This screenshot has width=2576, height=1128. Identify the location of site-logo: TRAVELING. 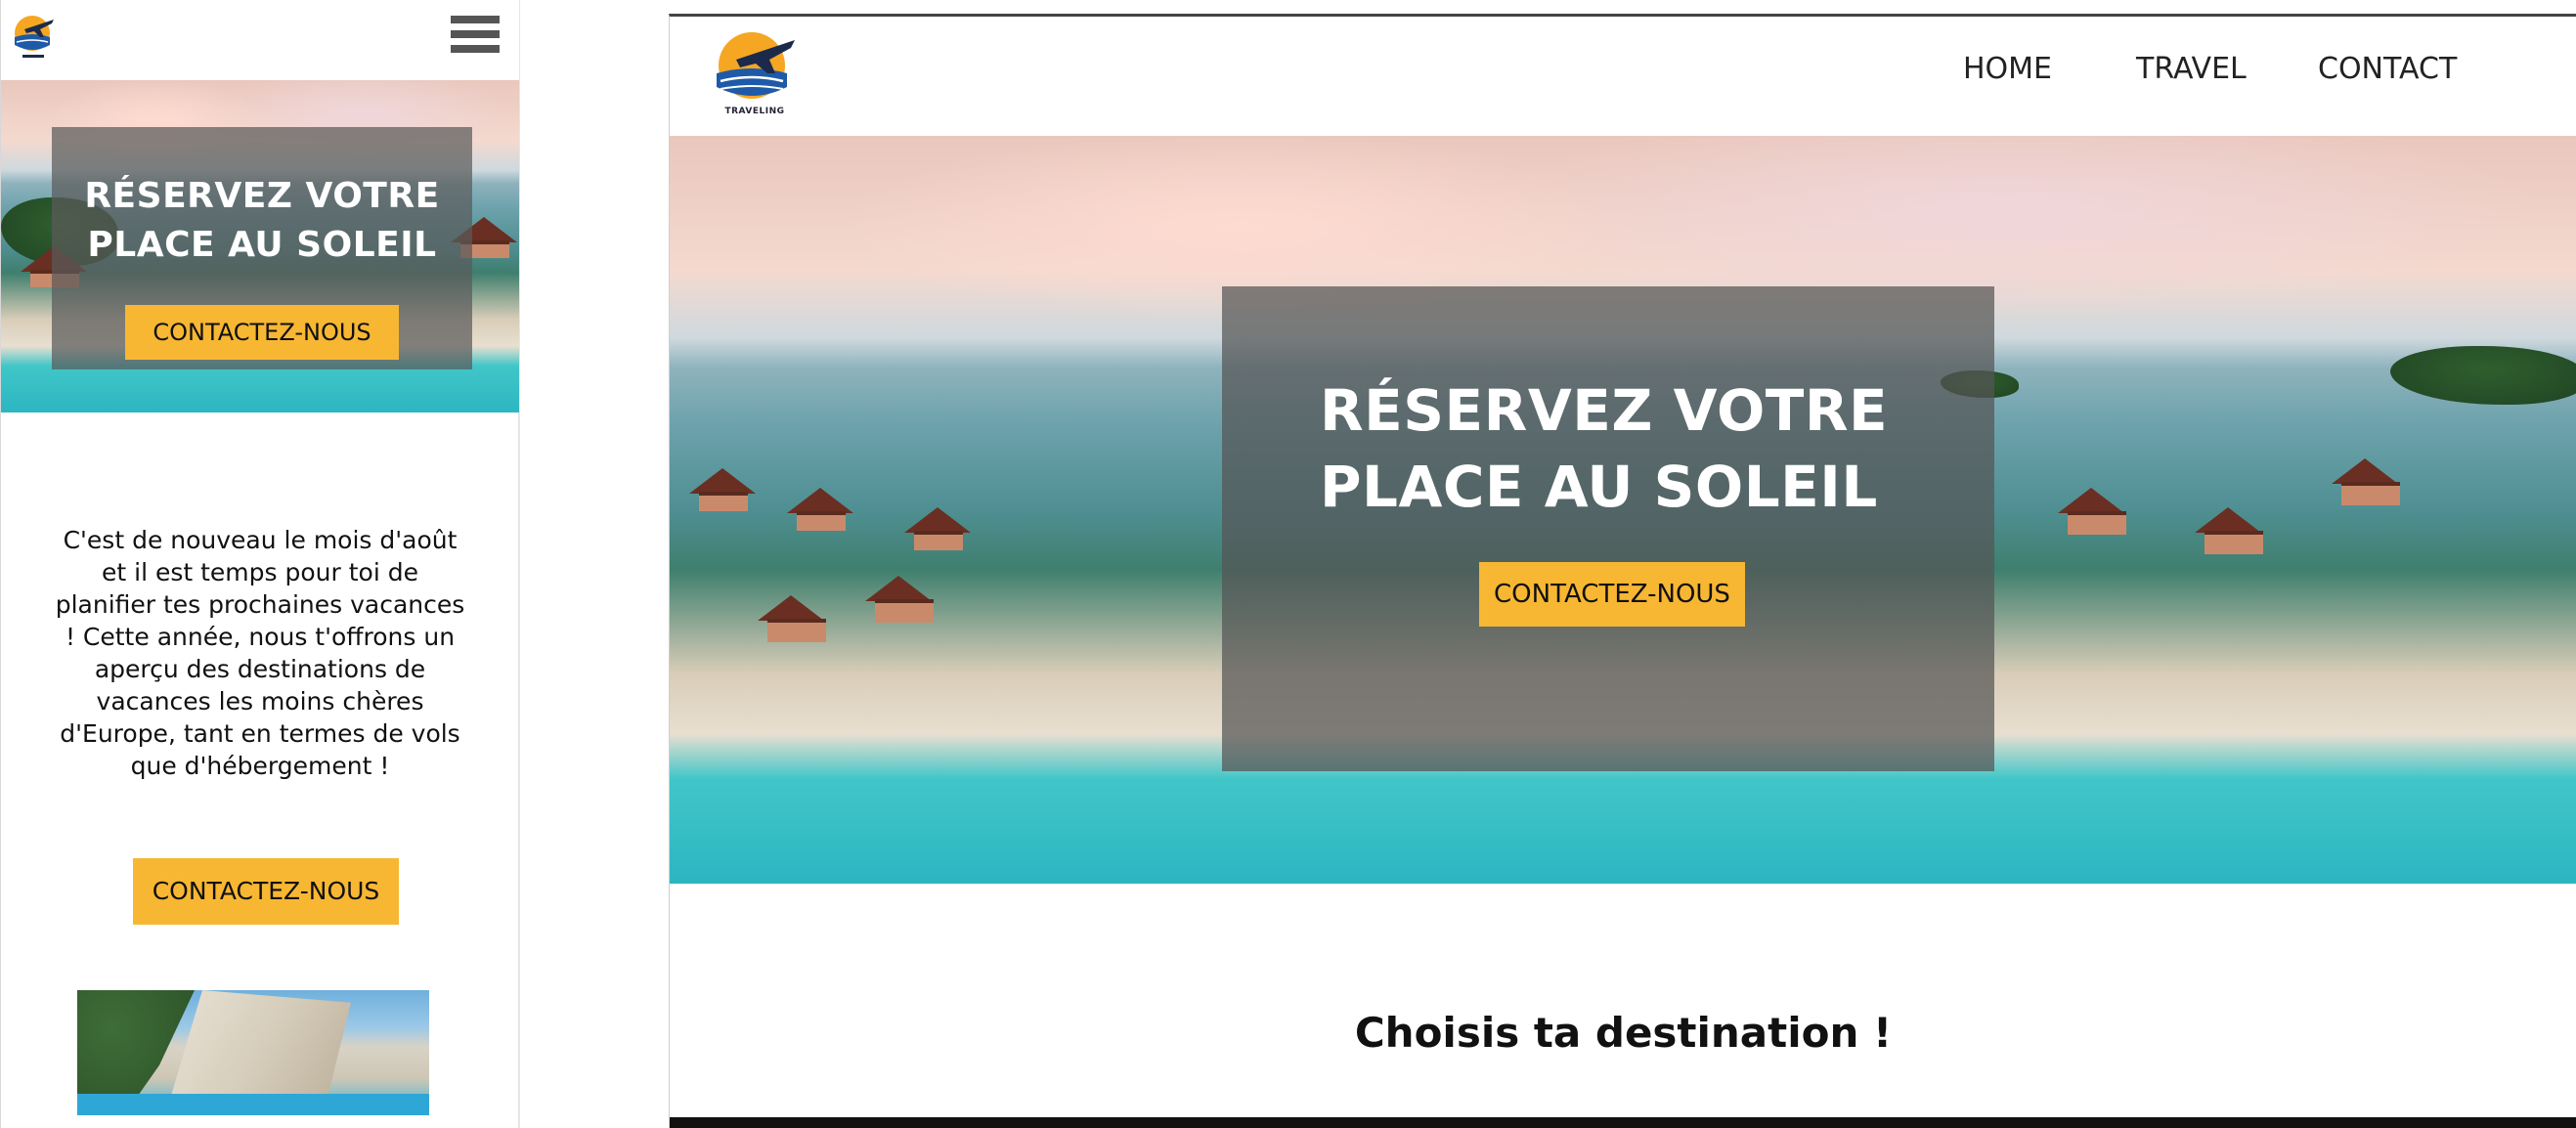
(755, 75).